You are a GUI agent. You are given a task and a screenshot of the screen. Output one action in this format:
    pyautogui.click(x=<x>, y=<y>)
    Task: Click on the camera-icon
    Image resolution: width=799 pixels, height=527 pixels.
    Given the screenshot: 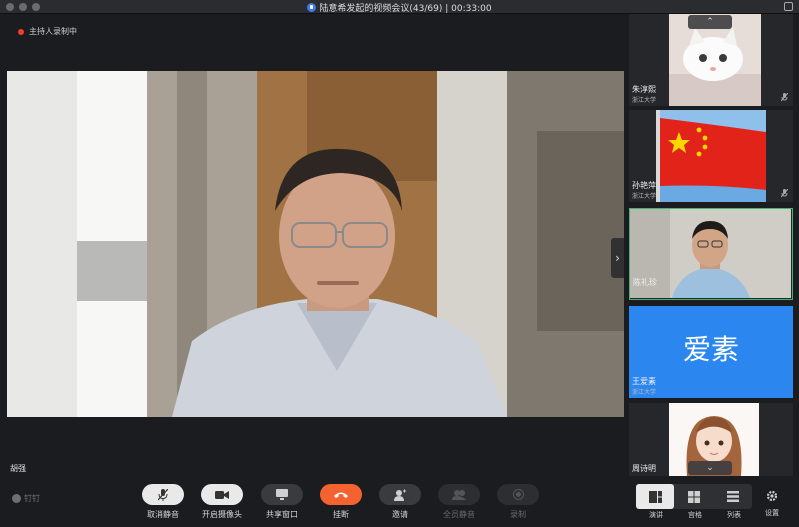 What is the action you would take?
    pyautogui.click(x=222, y=494)
    